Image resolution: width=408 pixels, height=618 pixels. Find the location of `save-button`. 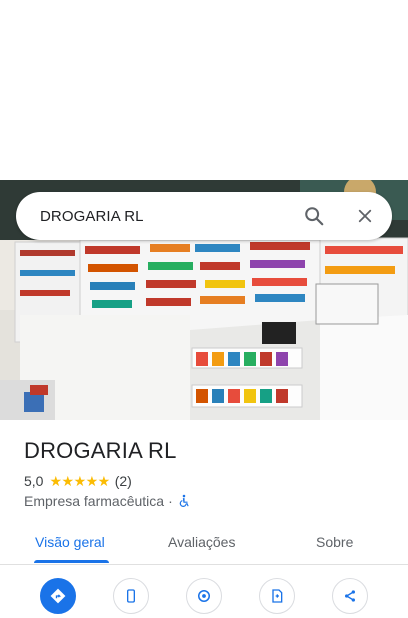

save-button is located at coordinates (277, 596).